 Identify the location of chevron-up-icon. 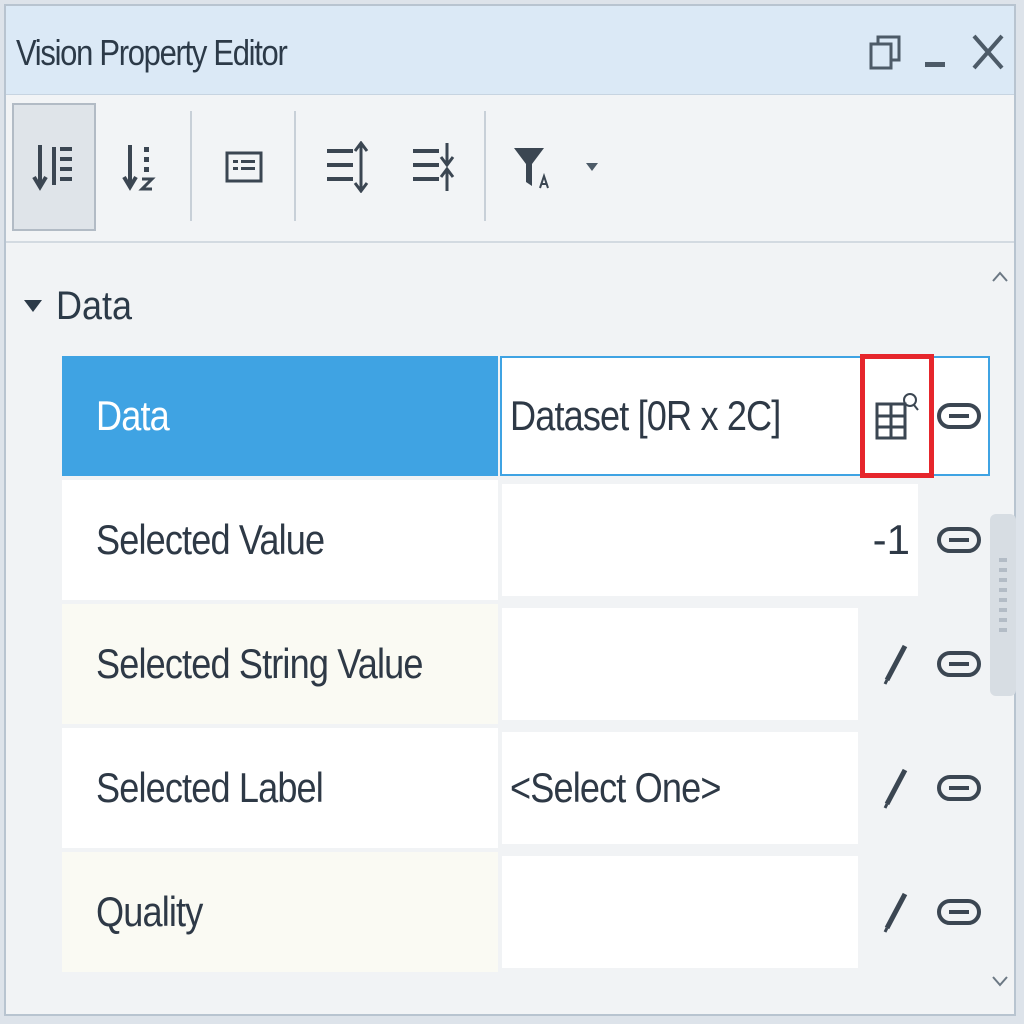
(1000, 276).